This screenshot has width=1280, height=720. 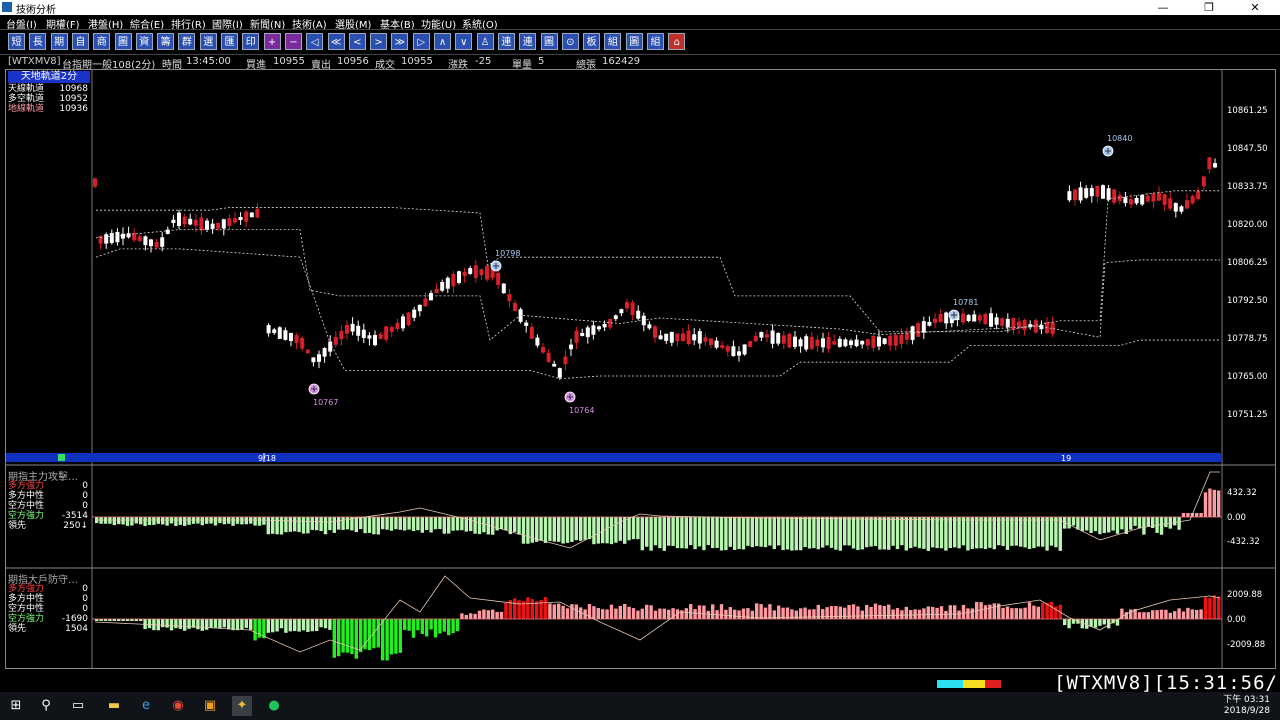 I want to click on y-tick-label: 10792.50, so click(x=1247, y=301).